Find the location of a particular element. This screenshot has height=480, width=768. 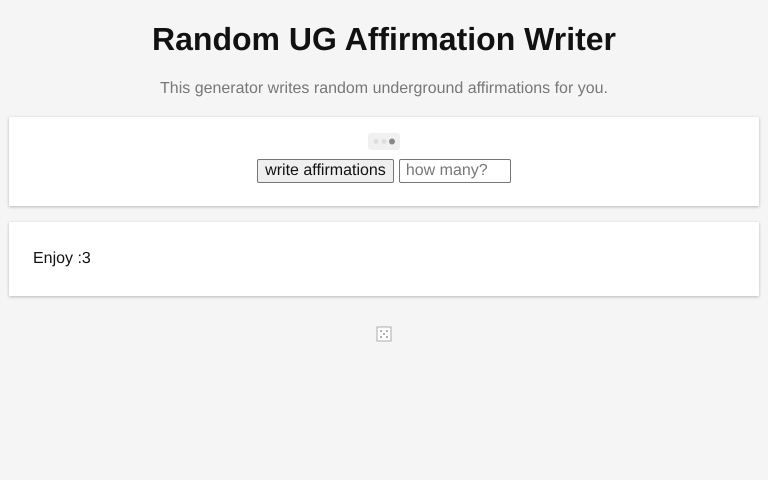

output-text: Enjoy :3 is located at coordinates (62, 259).